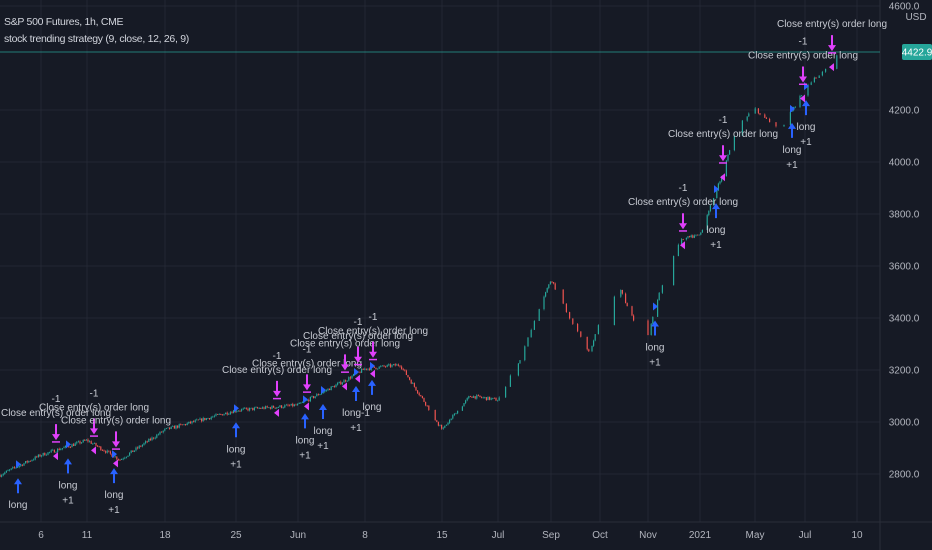 The image size is (932, 550). Describe the element at coordinates (904, 163) in the screenshot. I see `y-tick-label: 4000.0` at that location.